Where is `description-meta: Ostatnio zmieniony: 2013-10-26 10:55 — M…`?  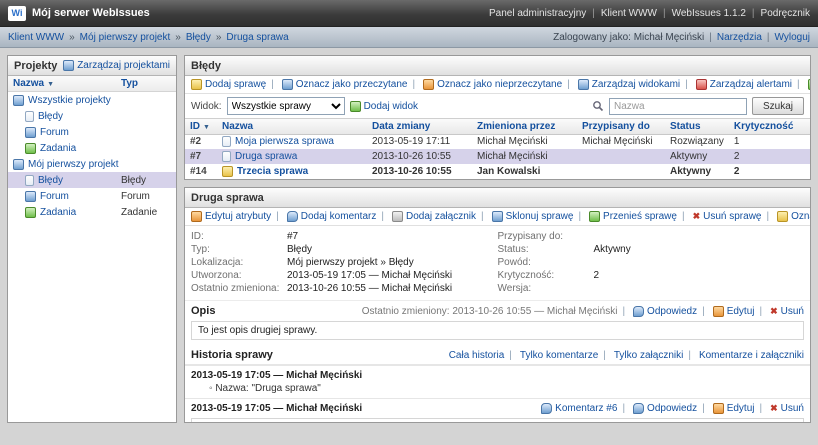 description-meta: Ostatnio zmieniony: 2013-10-26 10:55 — M… is located at coordinates (489, 311).